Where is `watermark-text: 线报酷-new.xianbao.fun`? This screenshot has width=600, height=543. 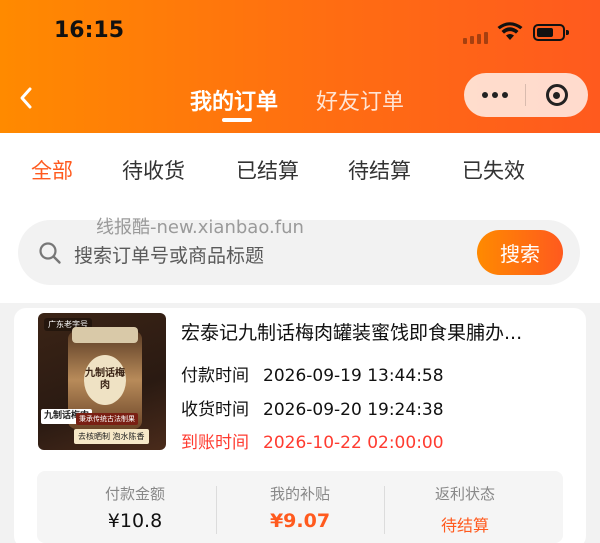
watermark-text: 线报酷-new.xianbao.fun is located at coordinates (200, 227).